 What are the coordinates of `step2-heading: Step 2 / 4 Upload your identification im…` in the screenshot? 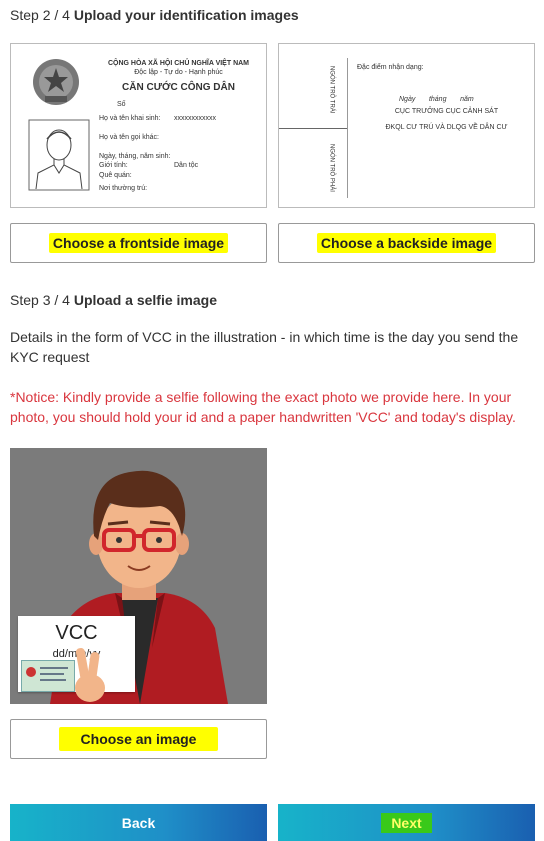 It's located at (154, 15).